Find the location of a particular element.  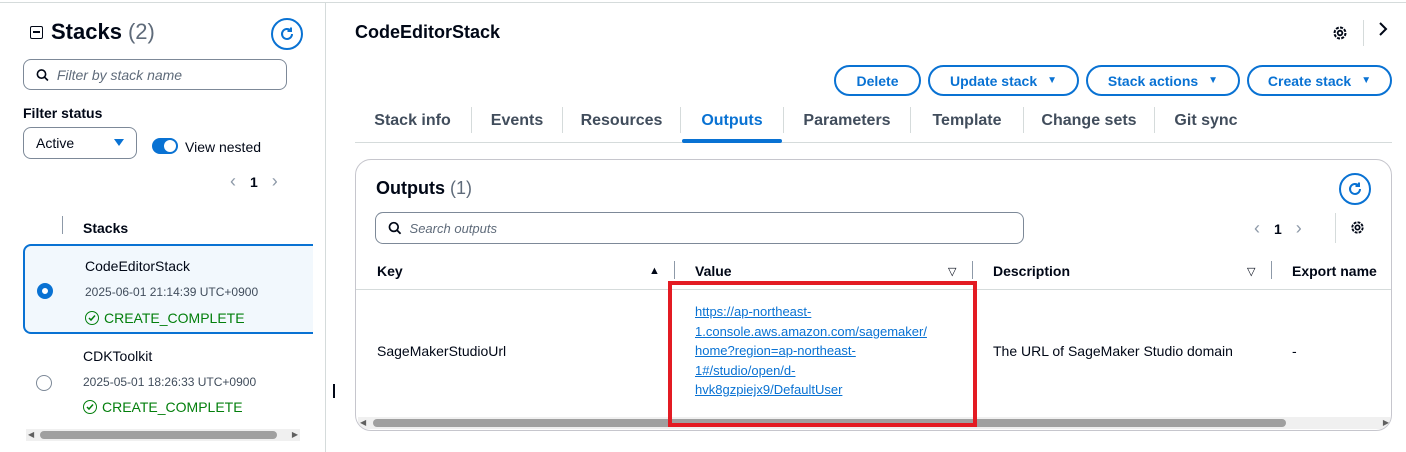

stacks-column-header: Stacks is located at coordinates (106, 228).